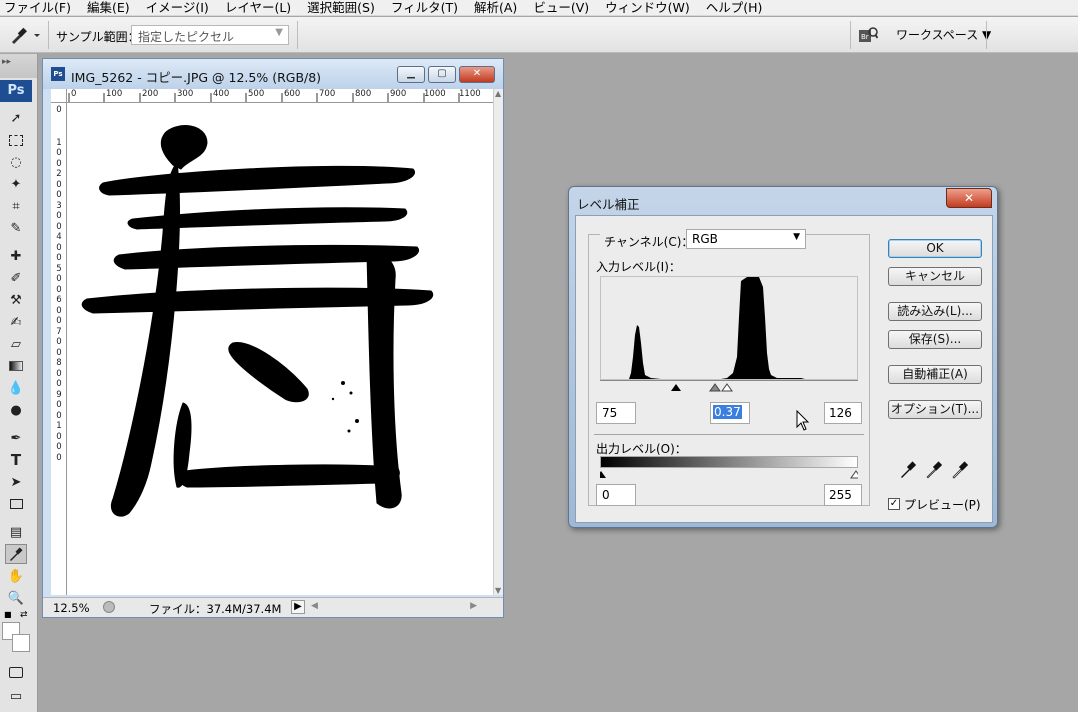 This screenshot has height=712, width=1078. Describe the element at coordinates (16, 410) in the screenshot. I see `dodge-tool-icon: ●` at that location.